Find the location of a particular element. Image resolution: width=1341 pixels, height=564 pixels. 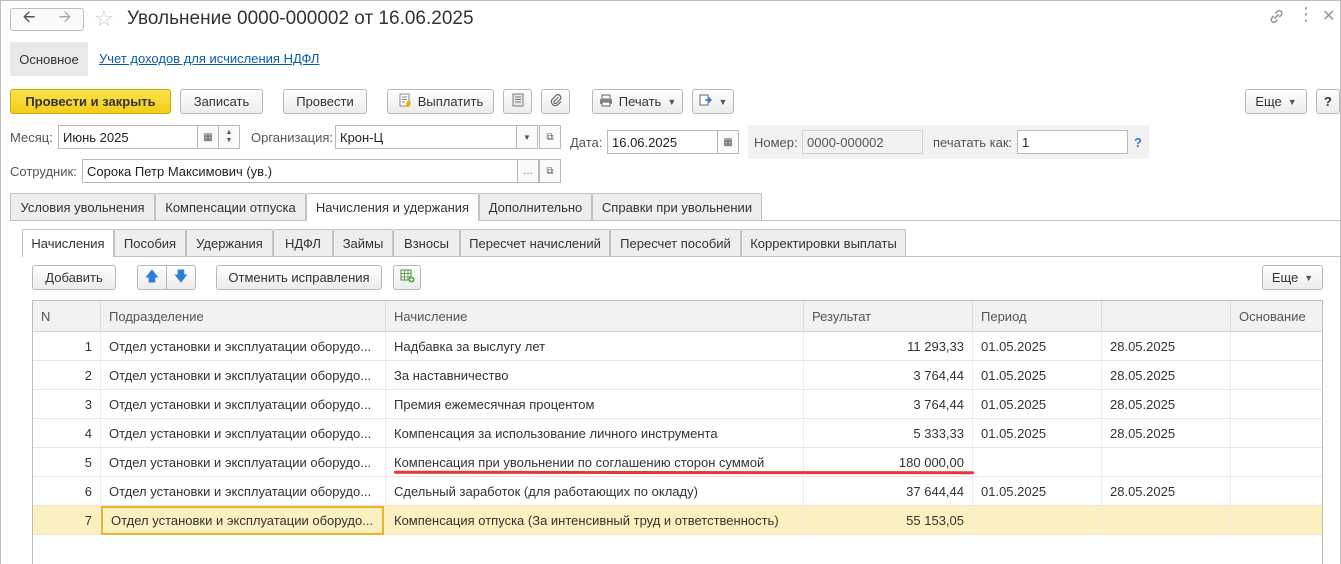

subtab-recalc-accruals: Пересчет начислений is located at coordinates (535, 242).